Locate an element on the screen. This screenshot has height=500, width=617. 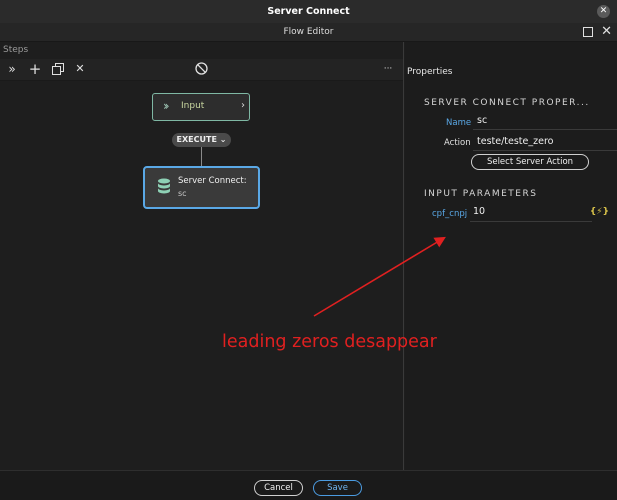
database-icon is located at coordinates (164, 186).